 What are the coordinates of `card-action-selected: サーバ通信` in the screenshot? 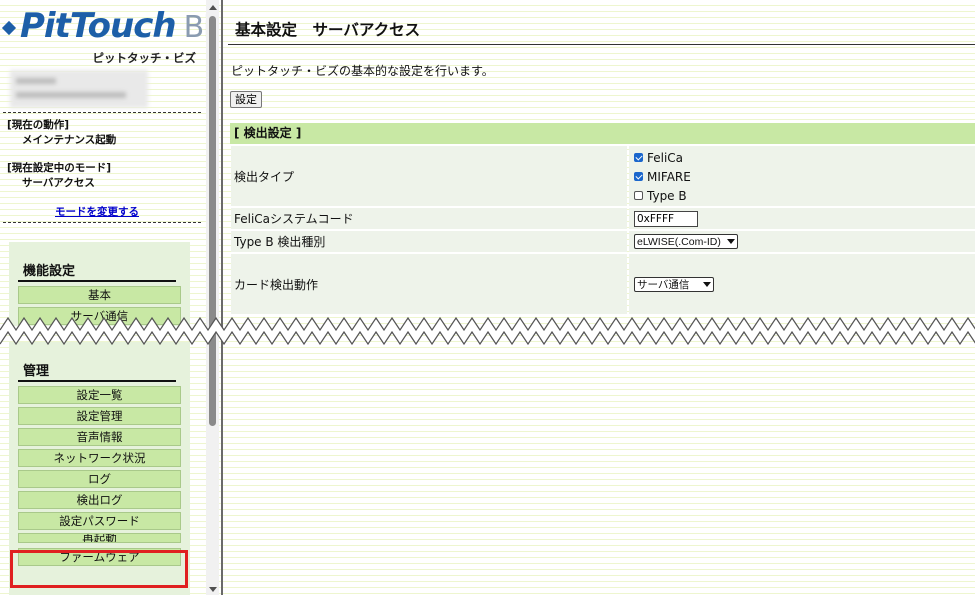 It's located at (663, 284).